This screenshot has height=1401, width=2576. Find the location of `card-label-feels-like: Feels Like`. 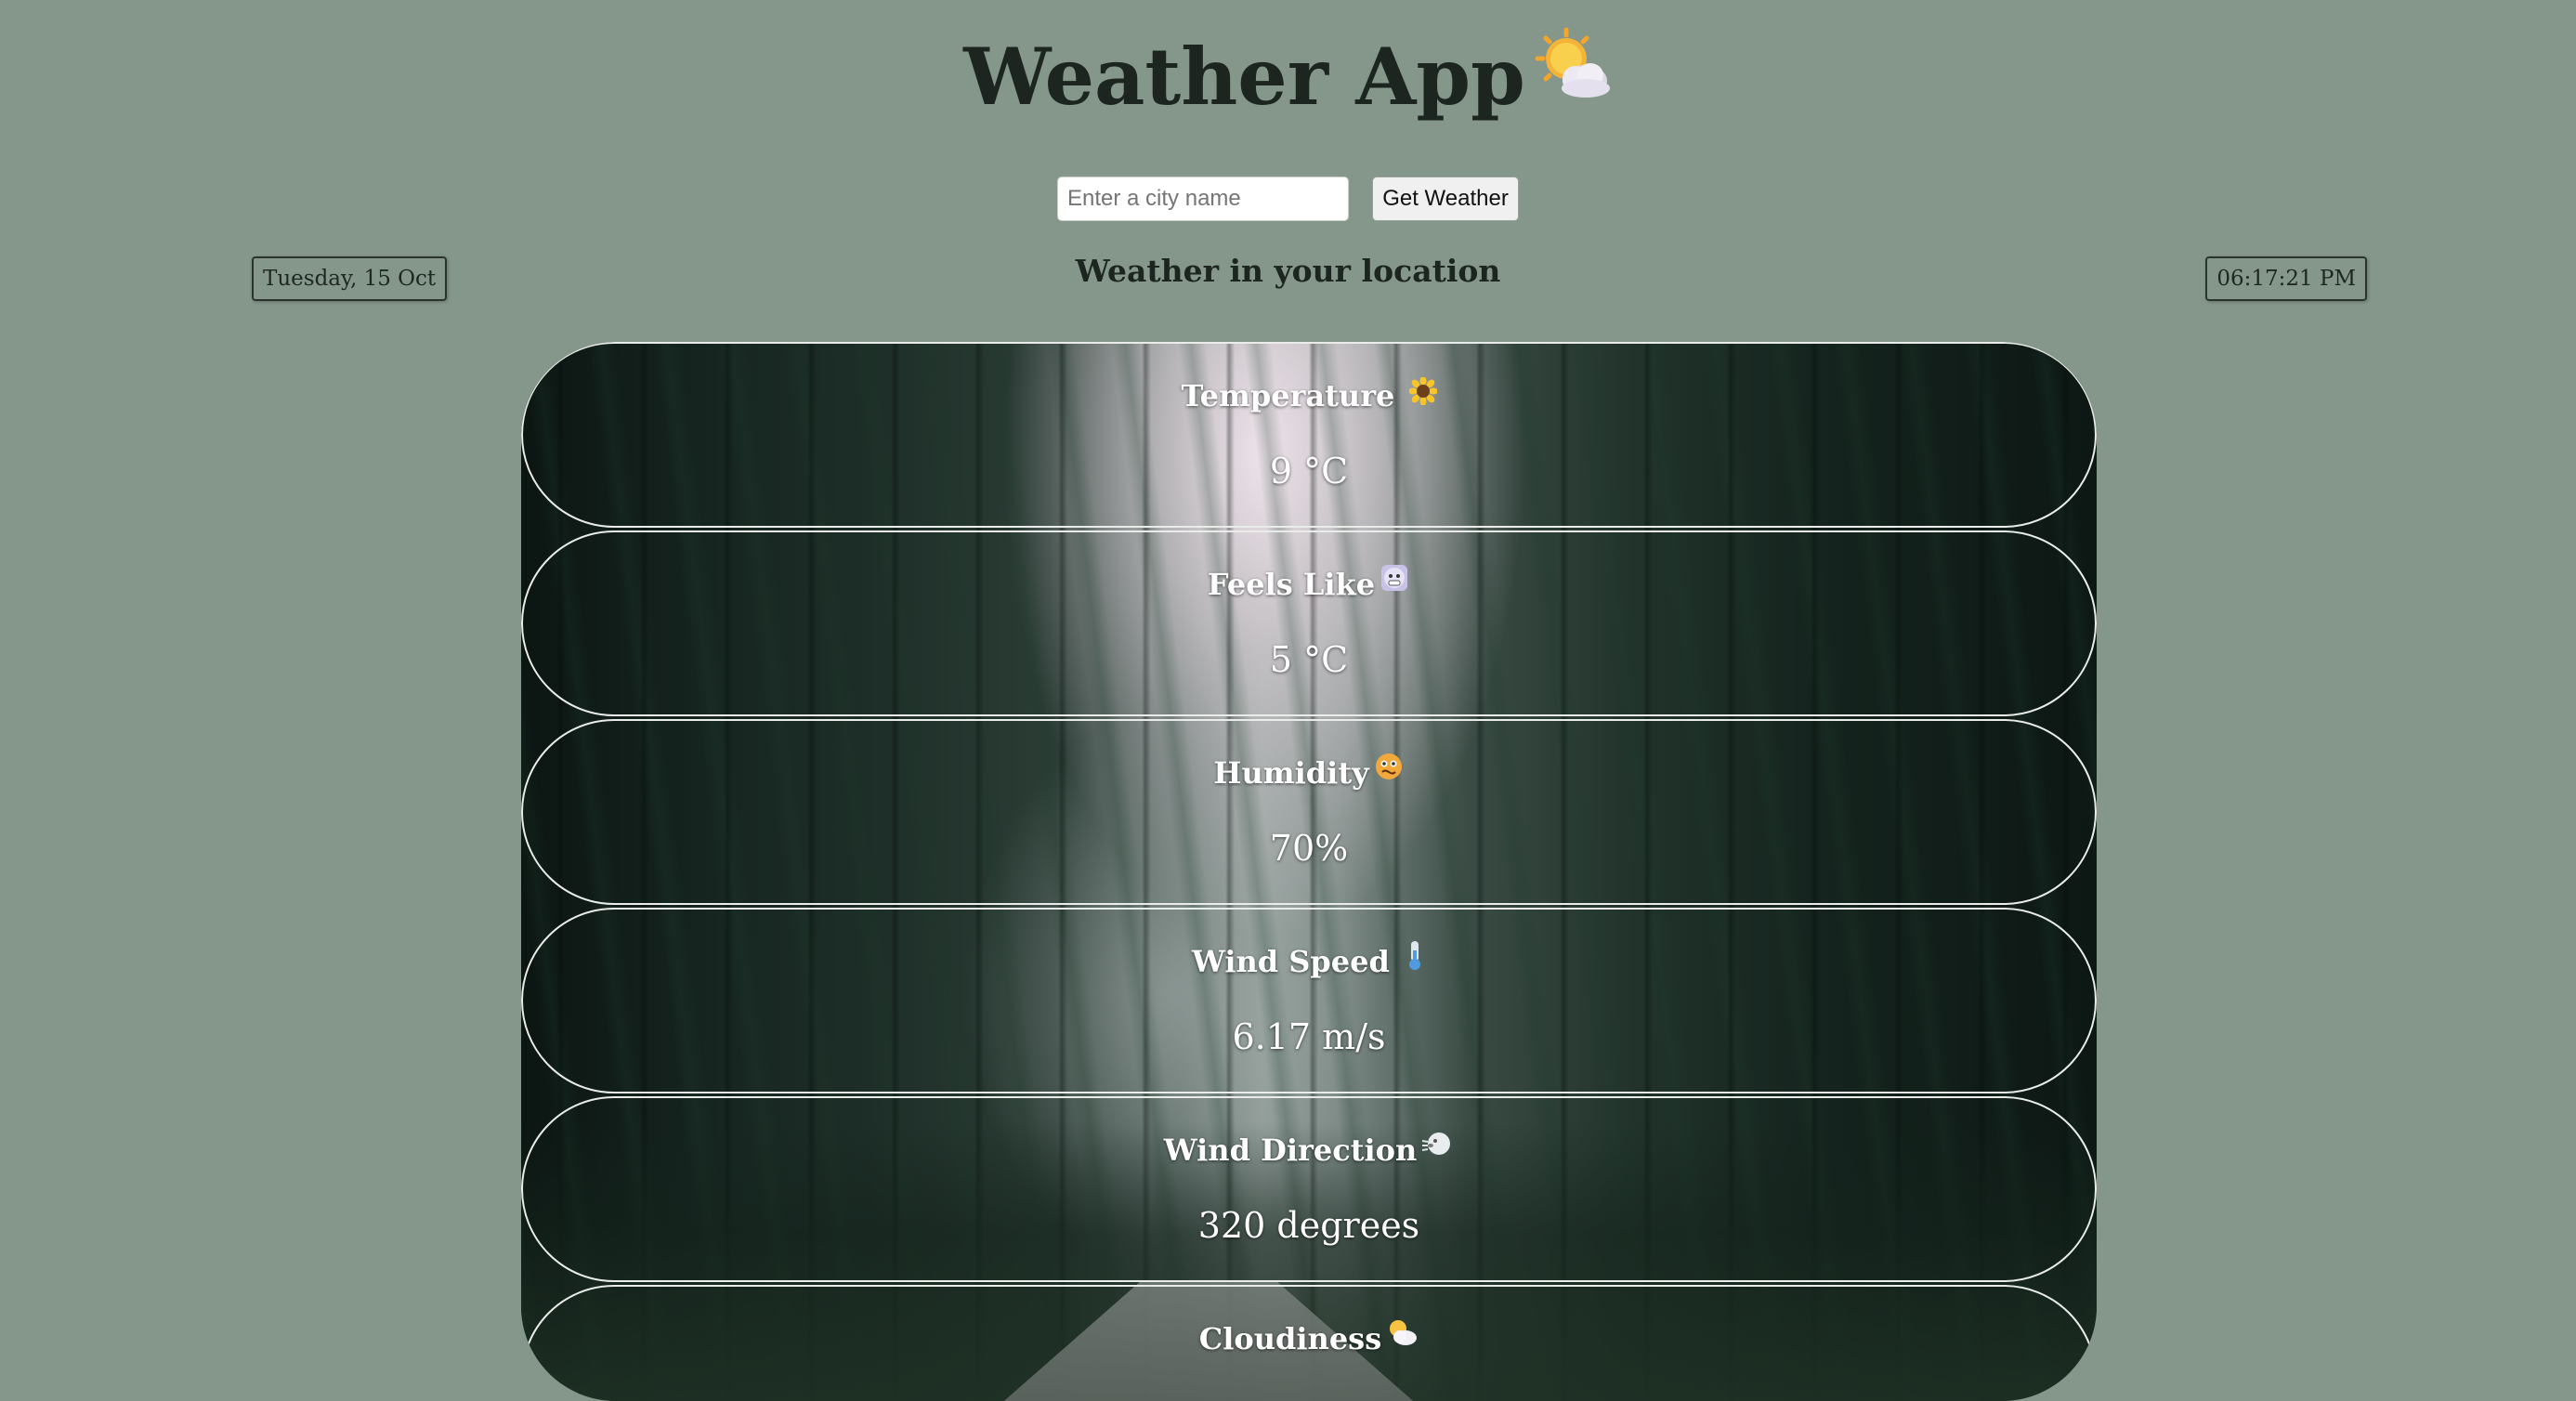

card-label-feels-like: Feels Like is located at coordinates (1309, 586).